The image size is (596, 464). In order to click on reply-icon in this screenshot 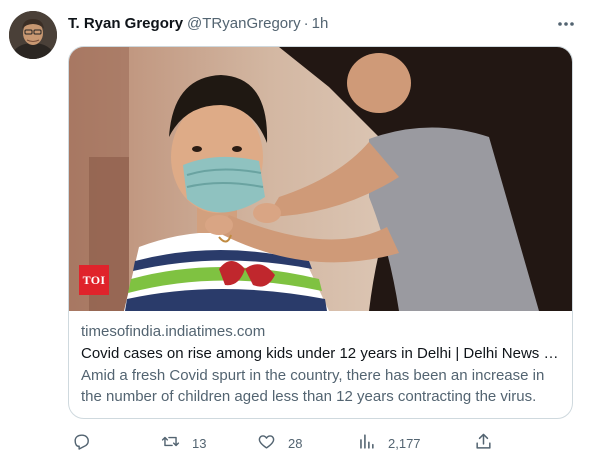, I will do `click(81, 443)`.